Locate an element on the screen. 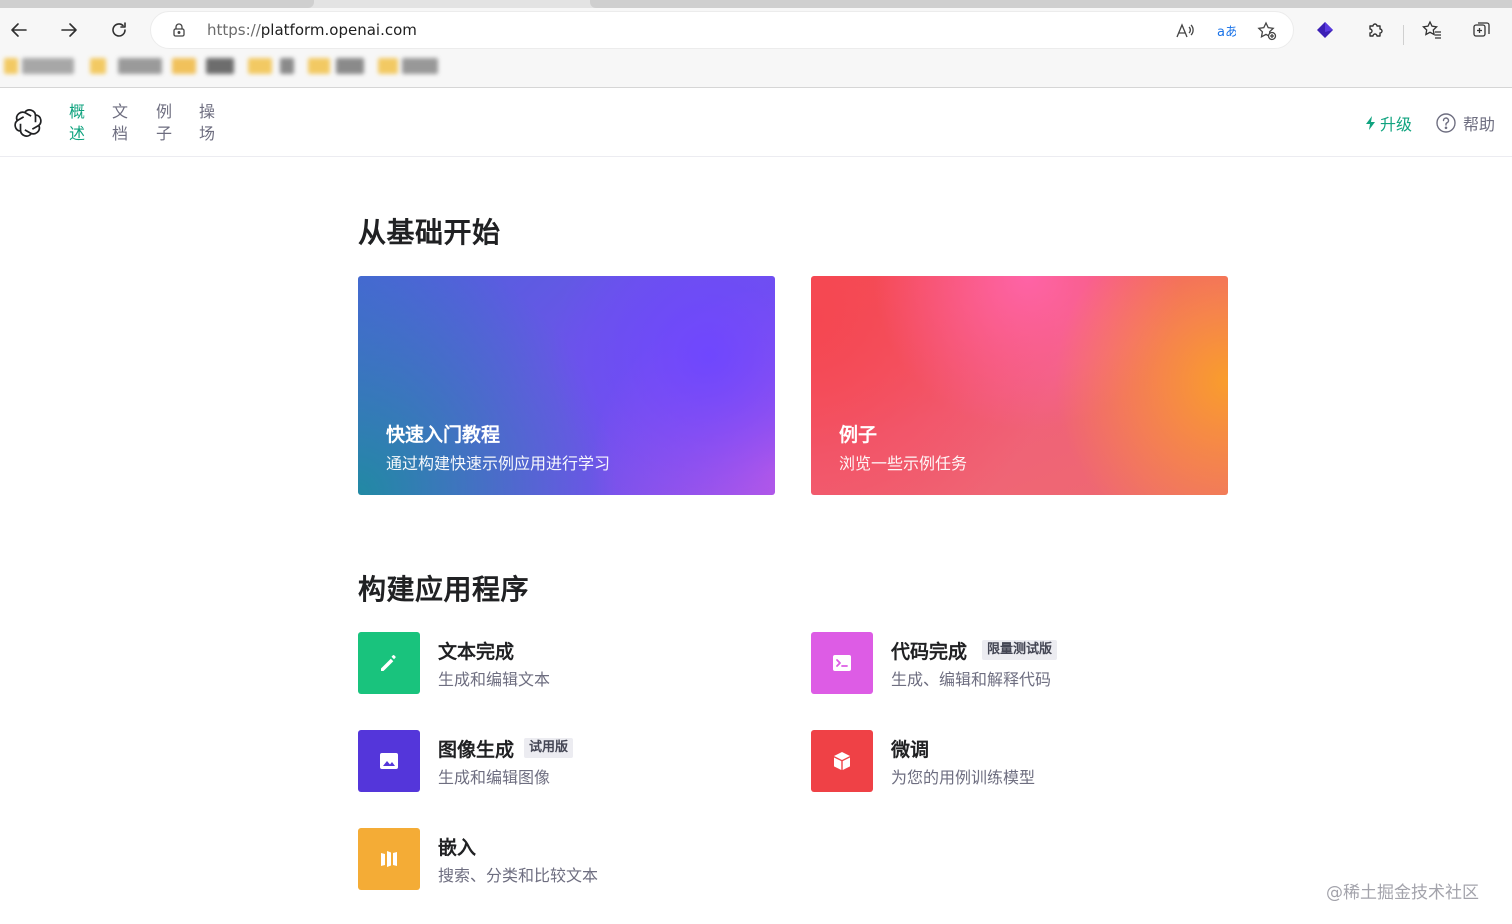  image-icon is located at coordinates (389, 761).